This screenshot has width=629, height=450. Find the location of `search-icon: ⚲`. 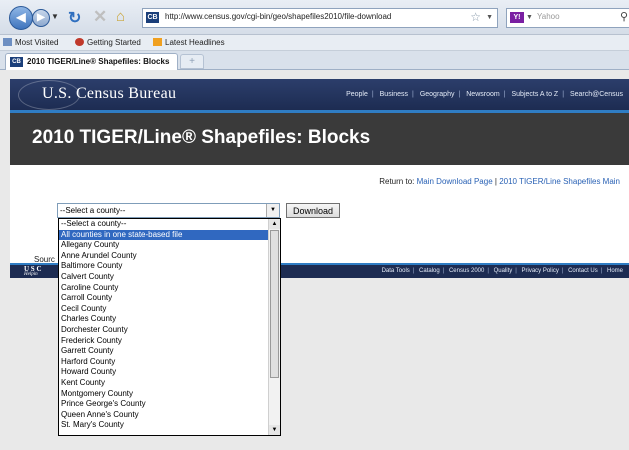

search-icon: ⚲ is located at coordinates (624, 16).